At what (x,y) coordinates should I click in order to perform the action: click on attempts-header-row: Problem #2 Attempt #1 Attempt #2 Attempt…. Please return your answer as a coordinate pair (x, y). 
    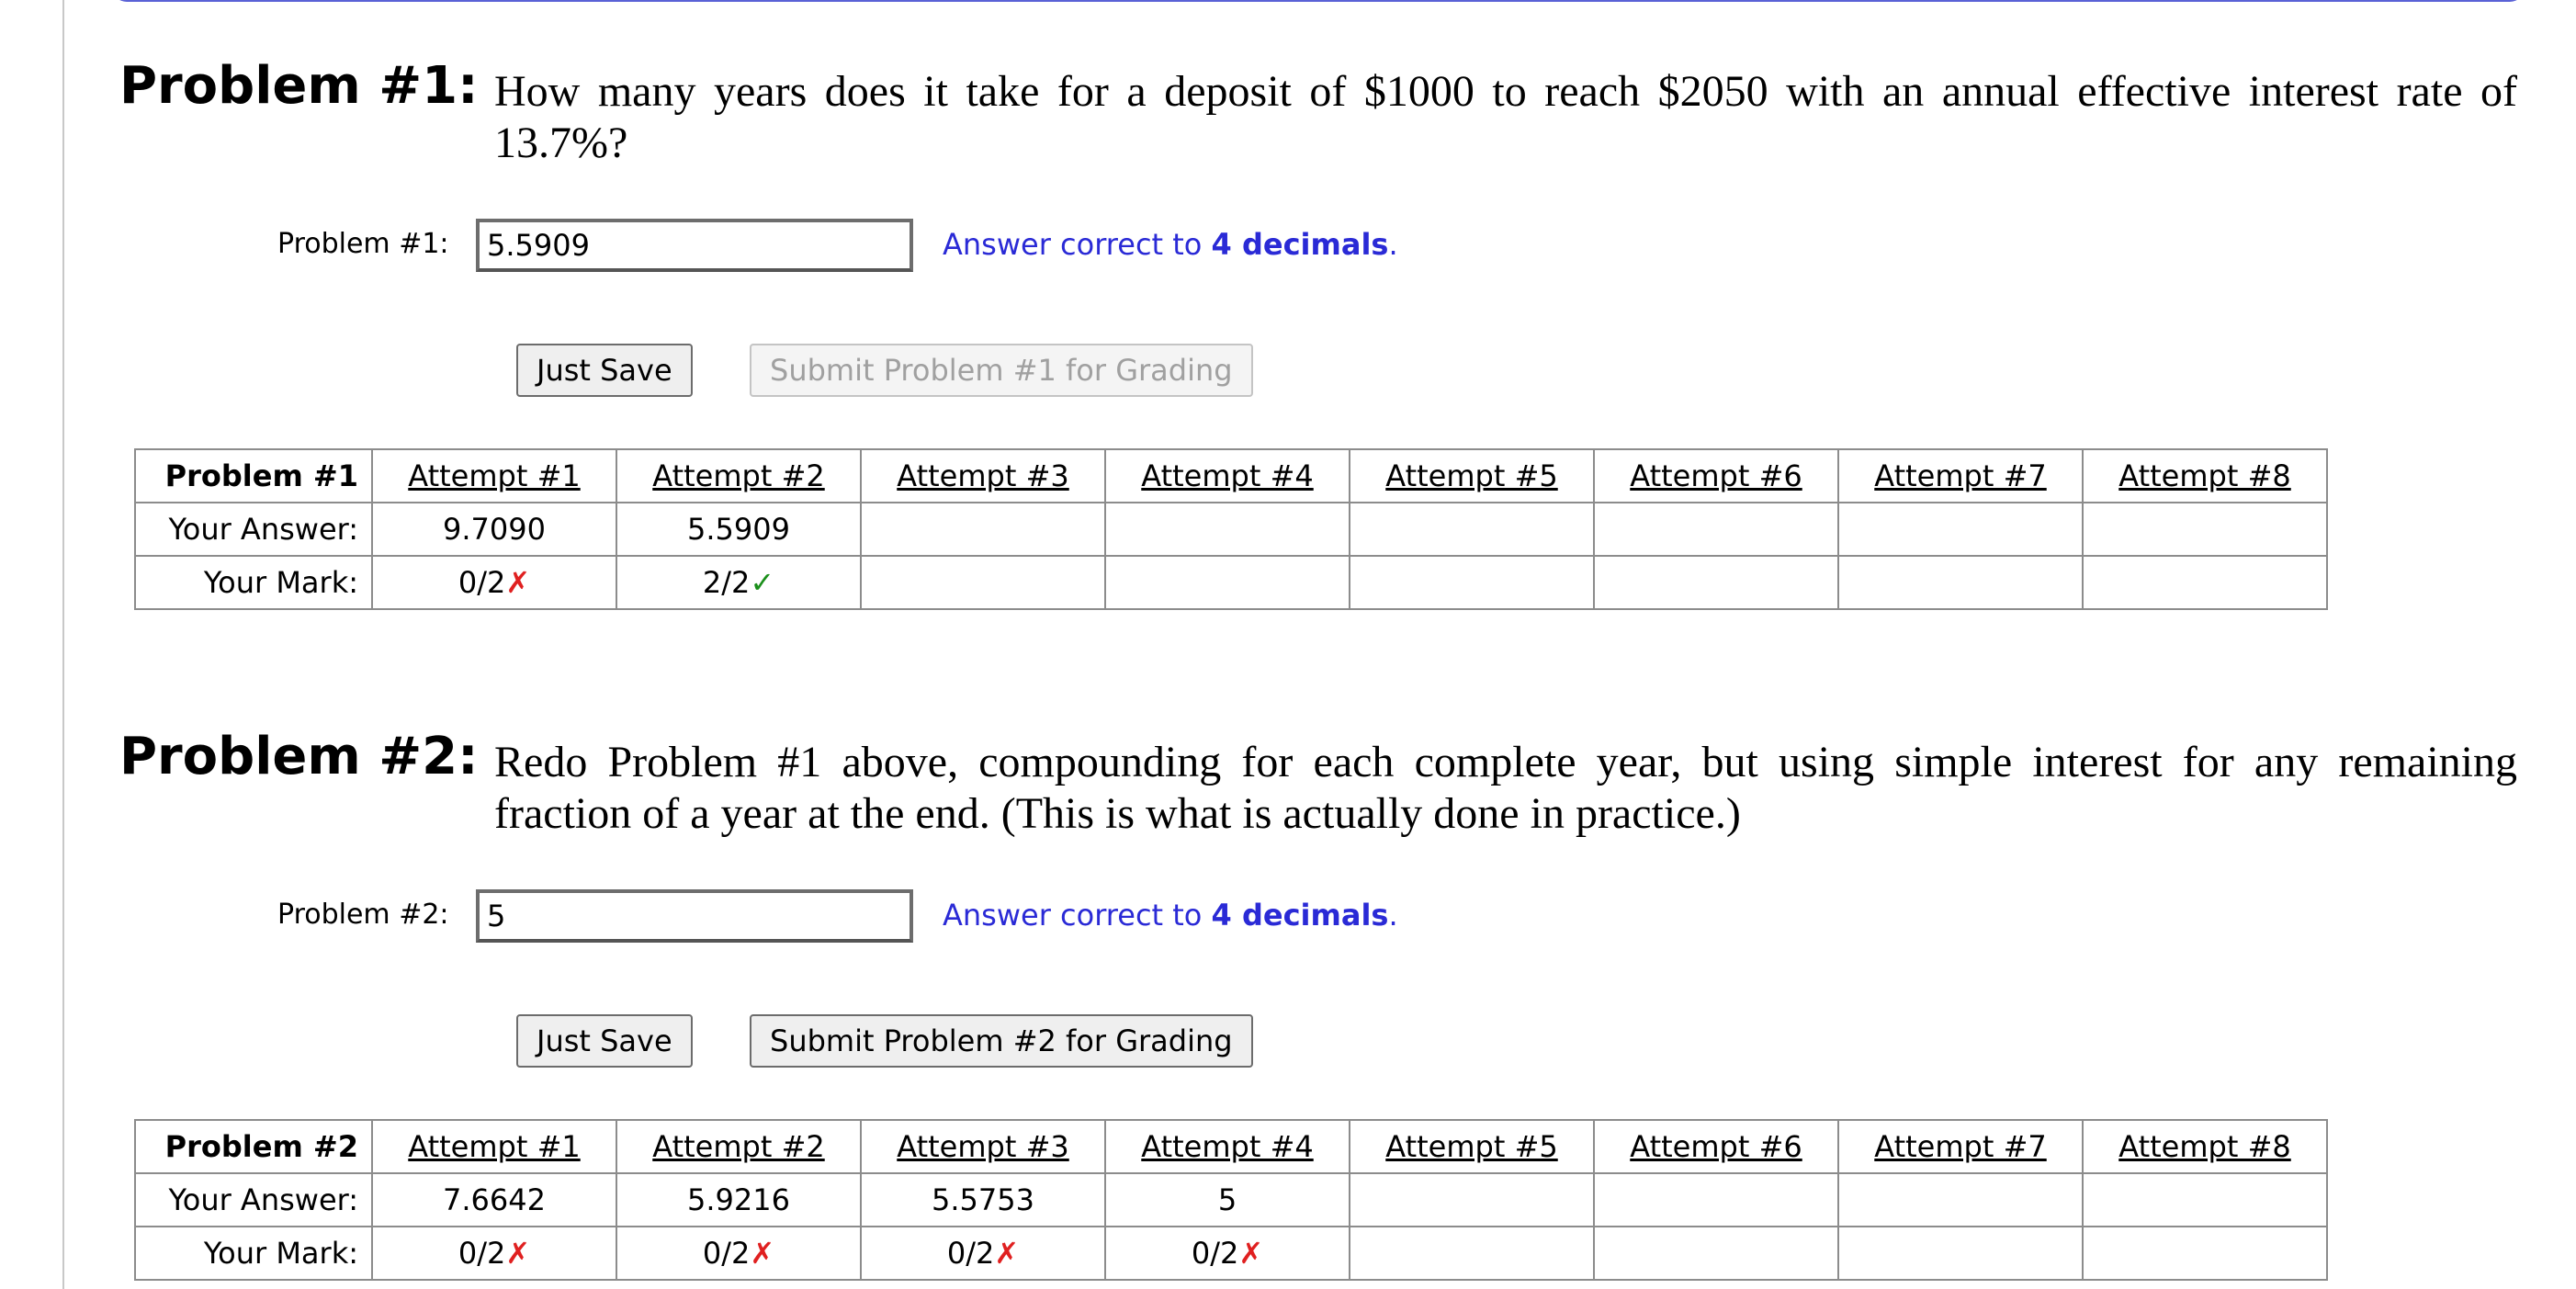
    Looking at the image, I should click on (1231, 1146).